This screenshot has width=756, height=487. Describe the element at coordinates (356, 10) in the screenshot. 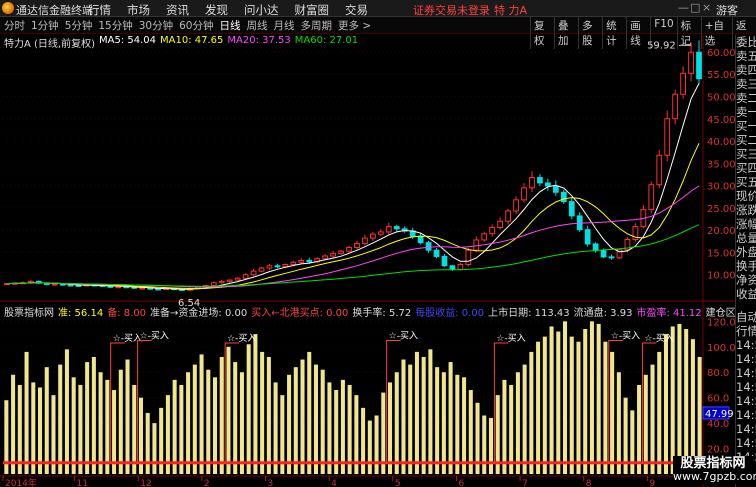

I see `menu-item-trade: 交易` at that location.